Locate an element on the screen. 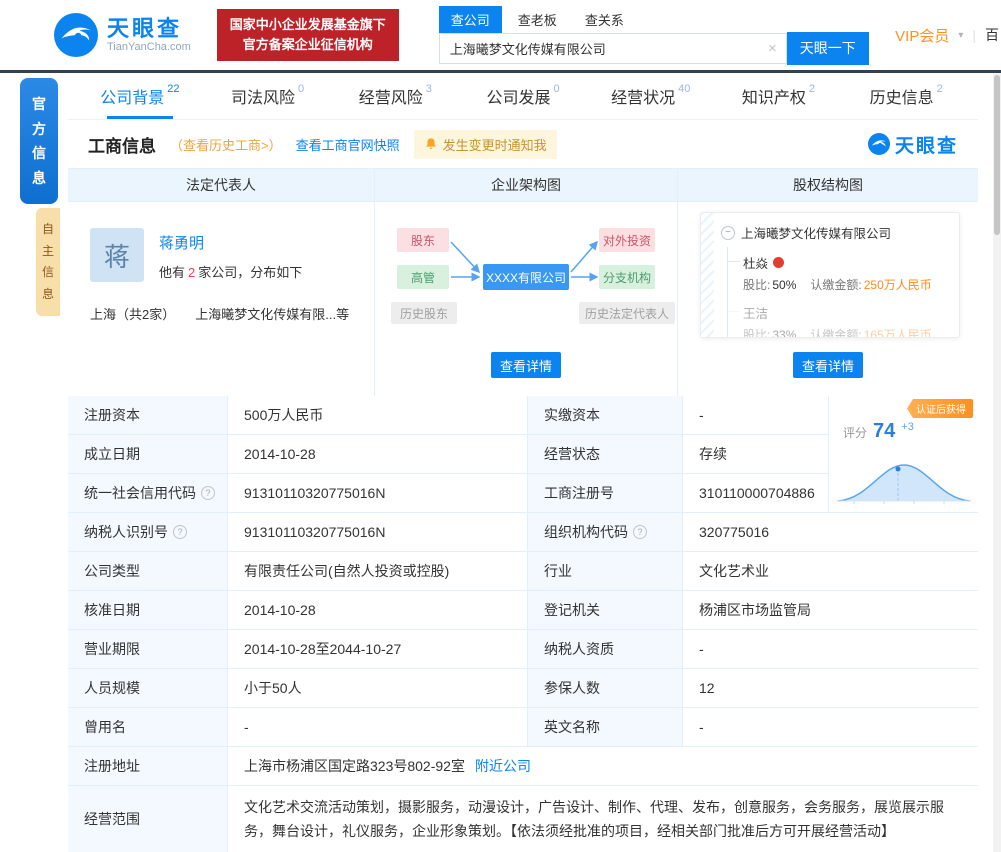  node-history-shareholders: 历史股东 is located at coordinates (424, 313).